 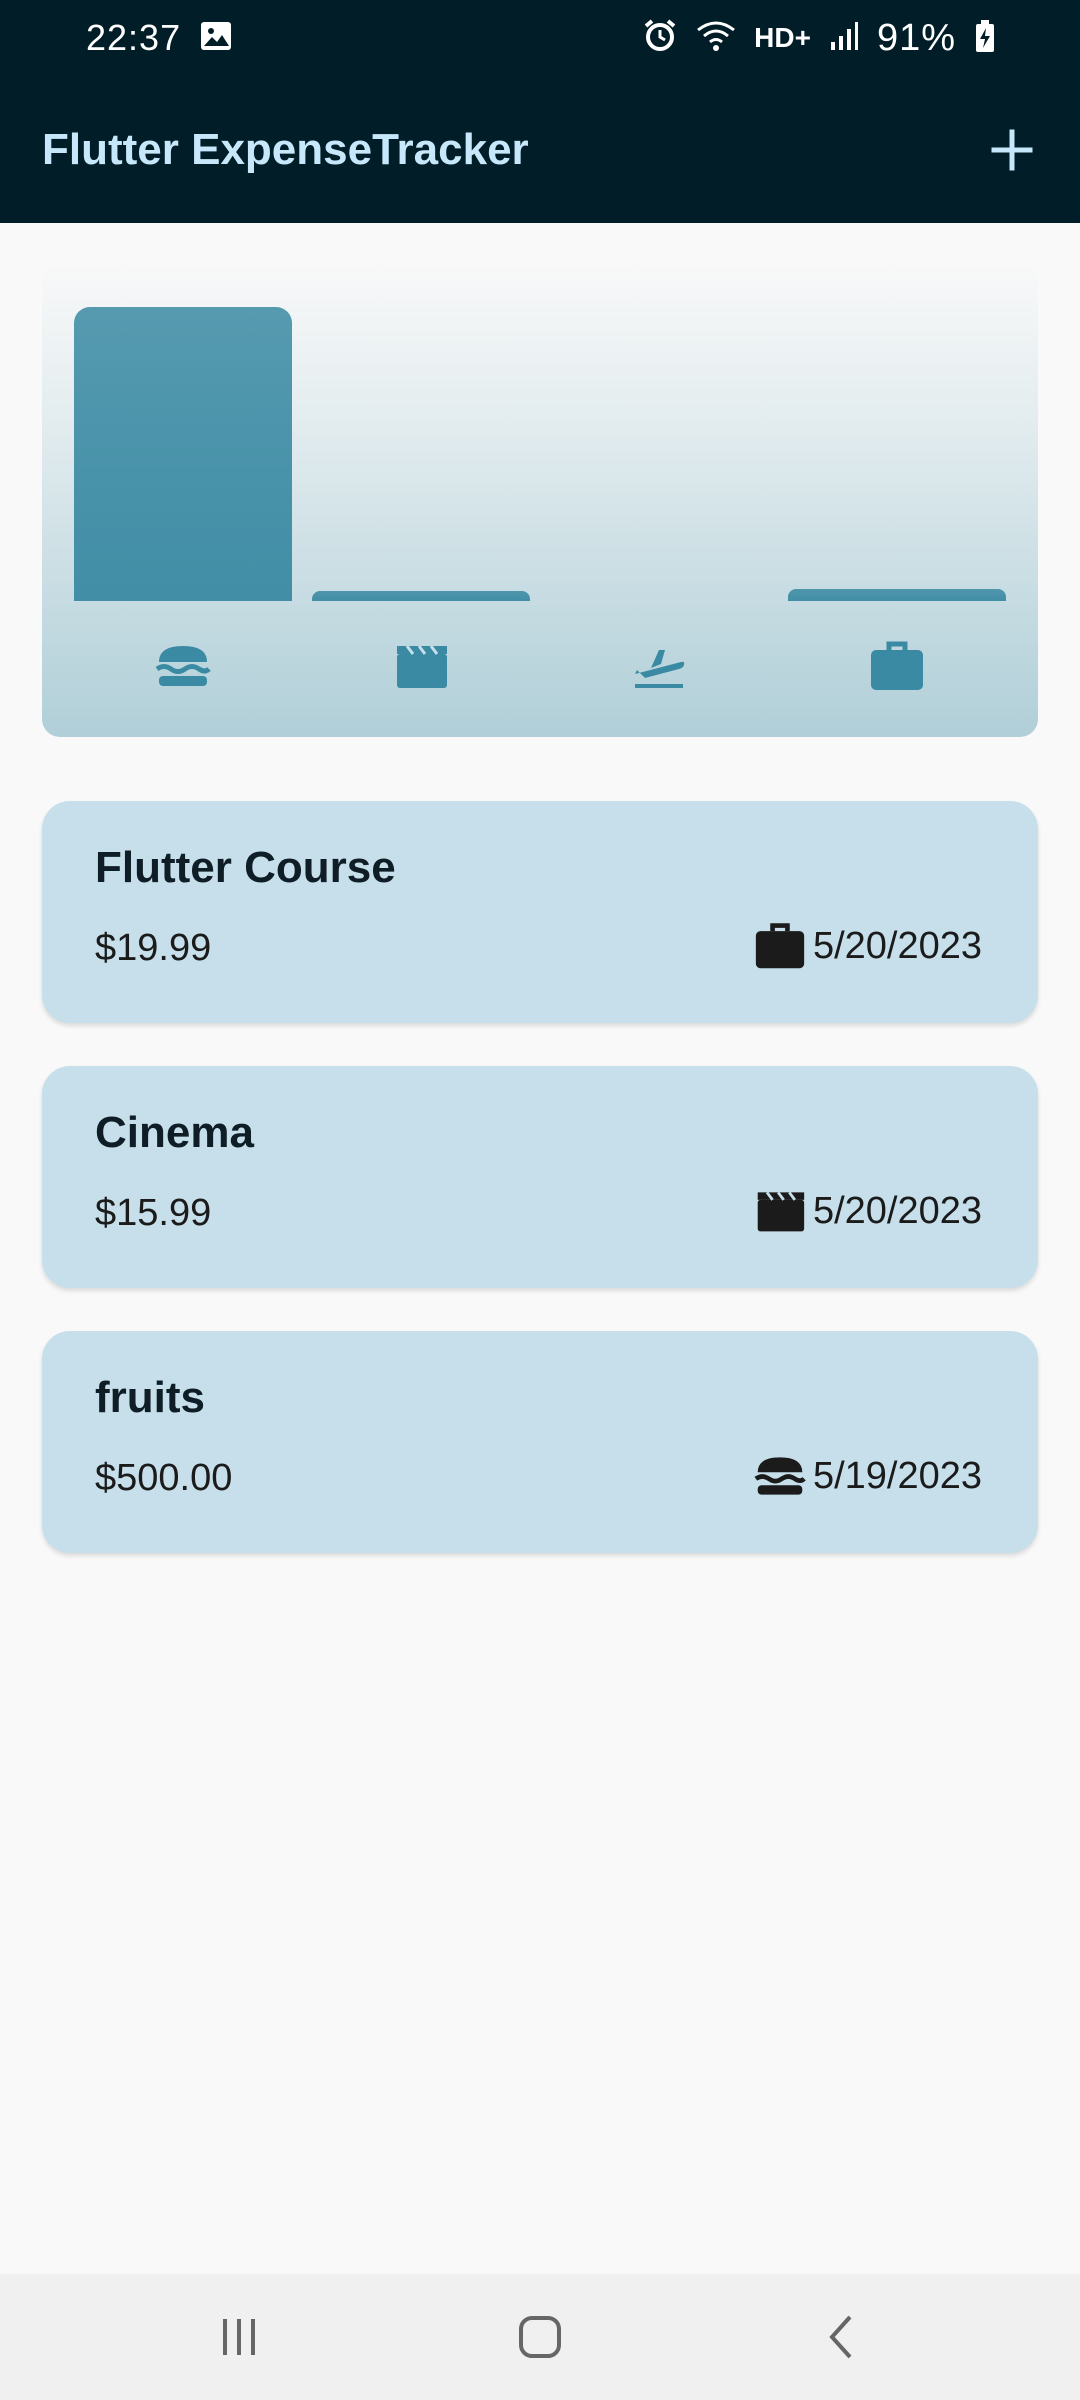 I want to click on expense-title: Flutter Course, so click(x=245, y=867).